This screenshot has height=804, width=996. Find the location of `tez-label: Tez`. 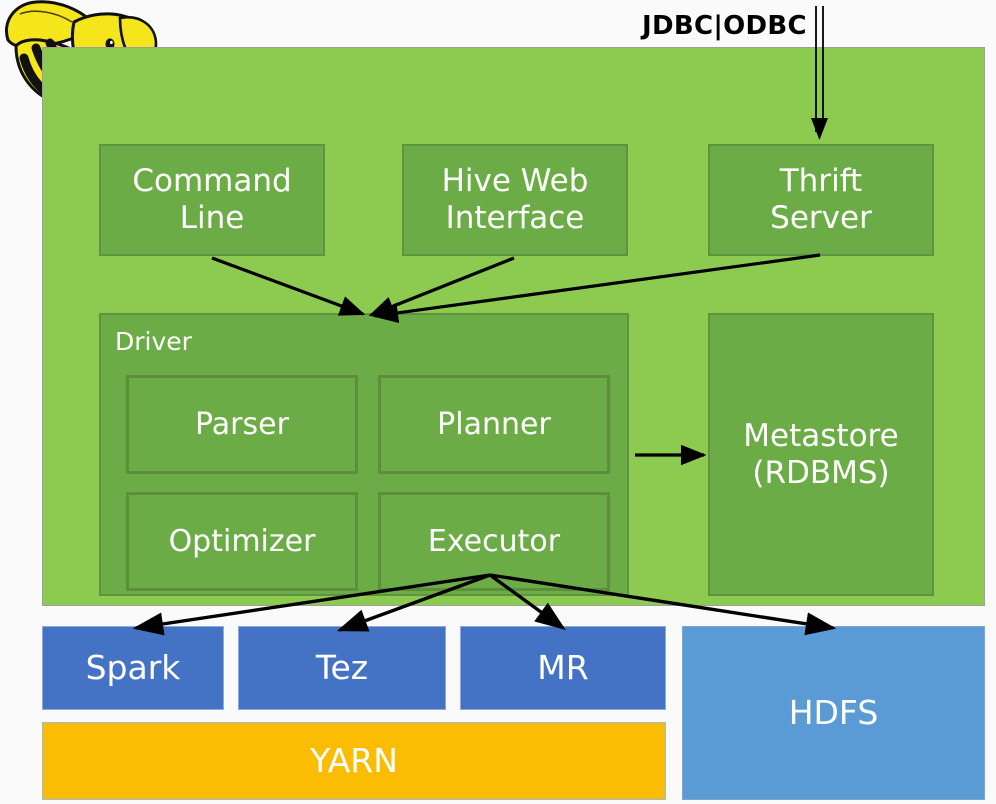

tez-label: Tez is located at coordinates (342, 667).